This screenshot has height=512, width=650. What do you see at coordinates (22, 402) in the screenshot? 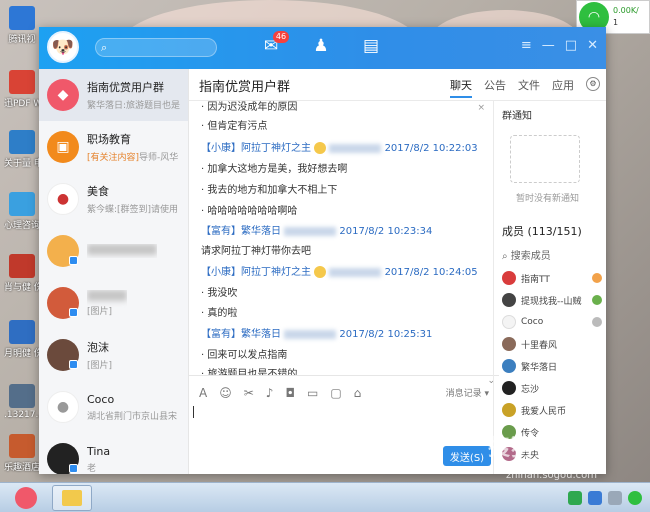
I see `desktop-icon: .13217..` at bounding box center [22, 402].